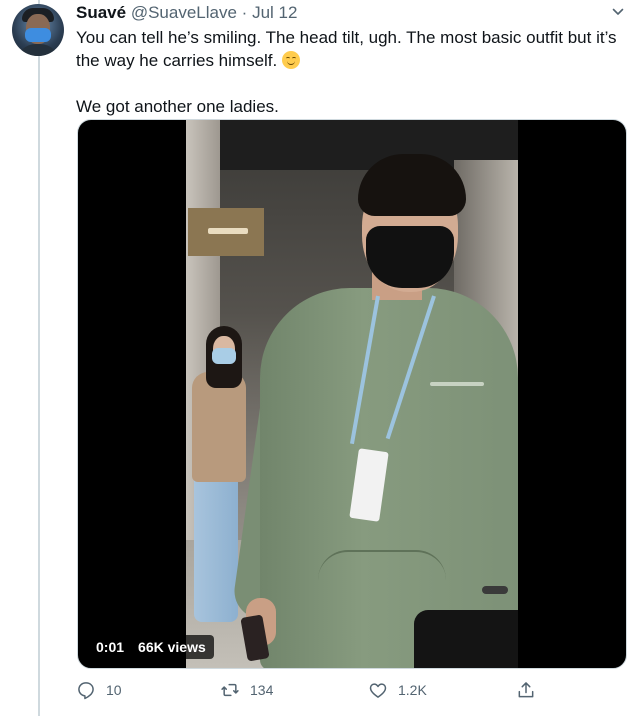 The image size is (640, 716). I want to click on thread-line, so click(39, 358).